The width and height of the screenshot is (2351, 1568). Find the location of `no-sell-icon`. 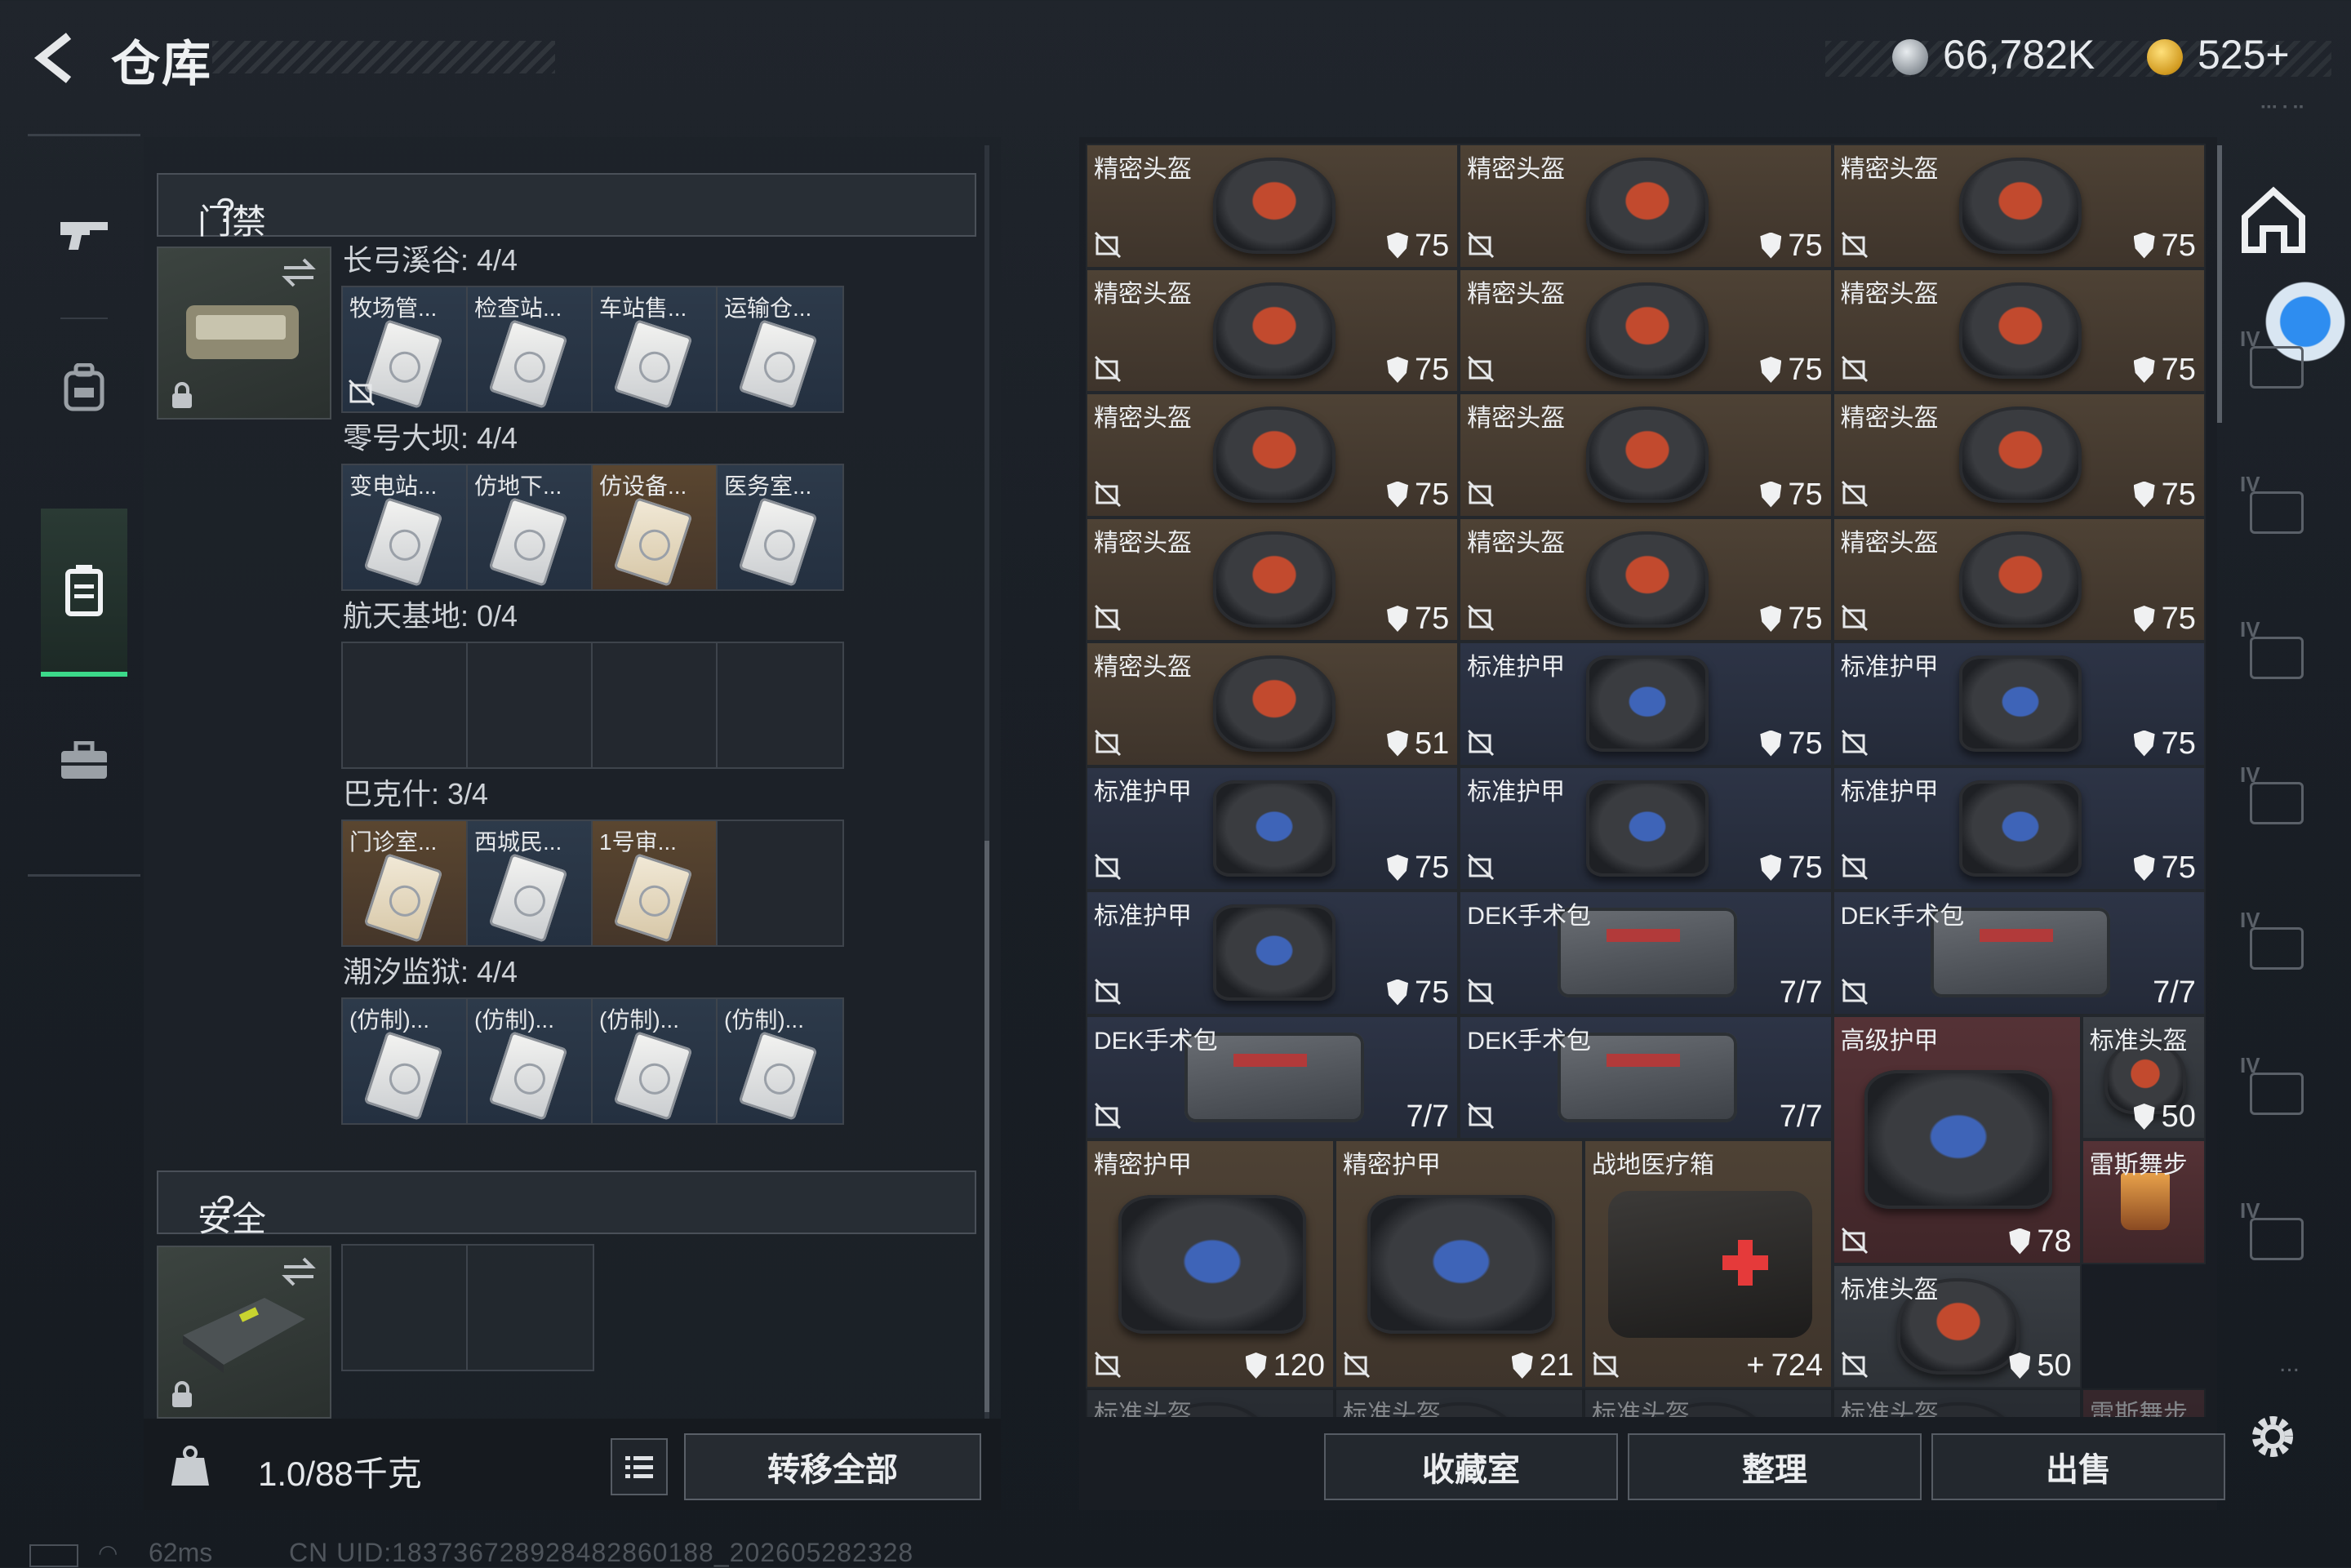

no-sell-icon is located at coordinates (1481, 742).